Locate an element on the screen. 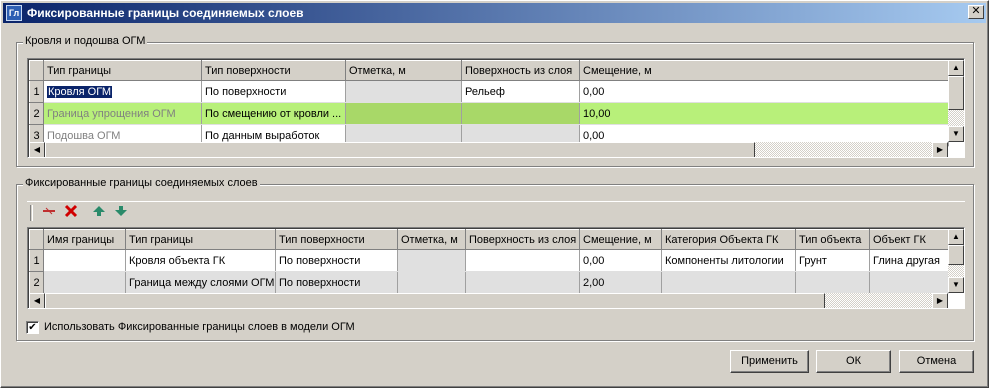  close-button: ✕ is located at coordinates (976, 12).